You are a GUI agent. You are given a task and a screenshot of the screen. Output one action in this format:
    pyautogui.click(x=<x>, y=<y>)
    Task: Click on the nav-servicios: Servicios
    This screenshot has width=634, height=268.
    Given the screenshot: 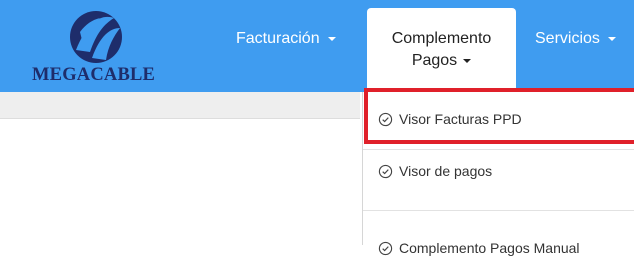 What is the action you would take?
    pyautogui.click(x=576, y=39)
    